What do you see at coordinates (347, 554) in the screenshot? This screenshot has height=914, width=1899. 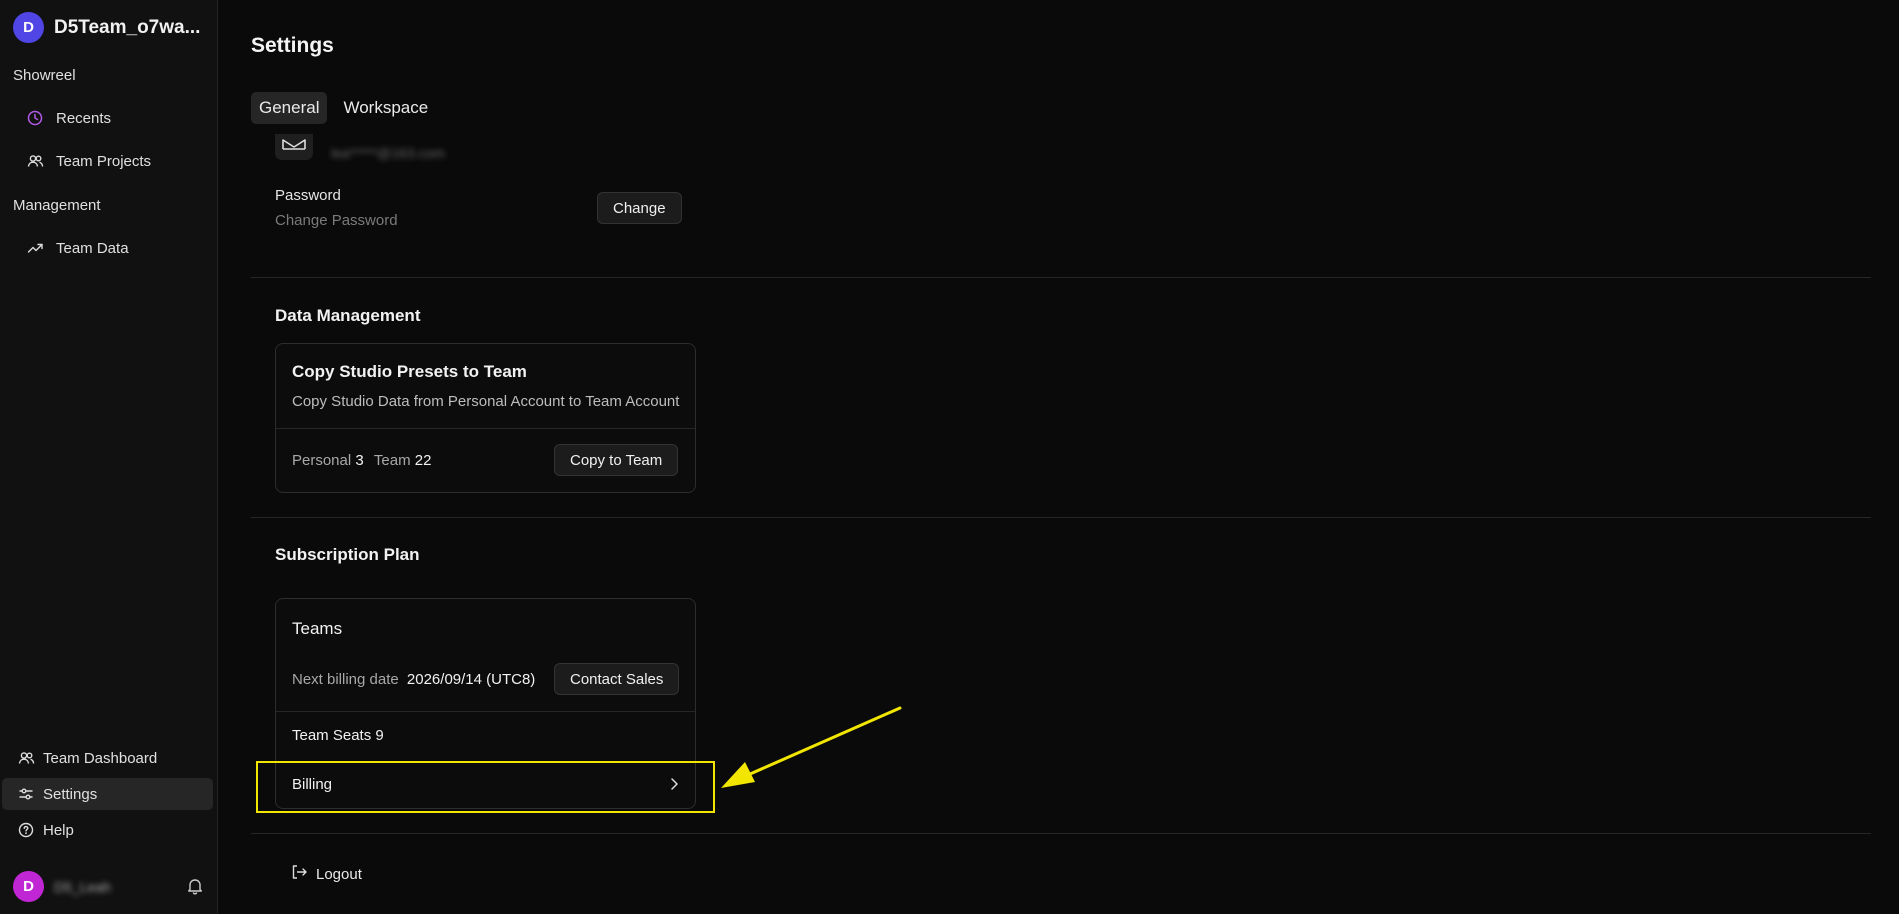 I see `subscription-title: Subscription Plan` at bounding box center [347, 554].